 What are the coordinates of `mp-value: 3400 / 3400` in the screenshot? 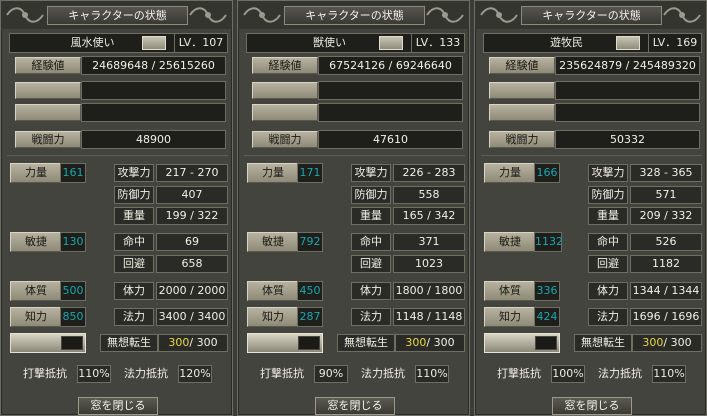 It's located at (192, 317).